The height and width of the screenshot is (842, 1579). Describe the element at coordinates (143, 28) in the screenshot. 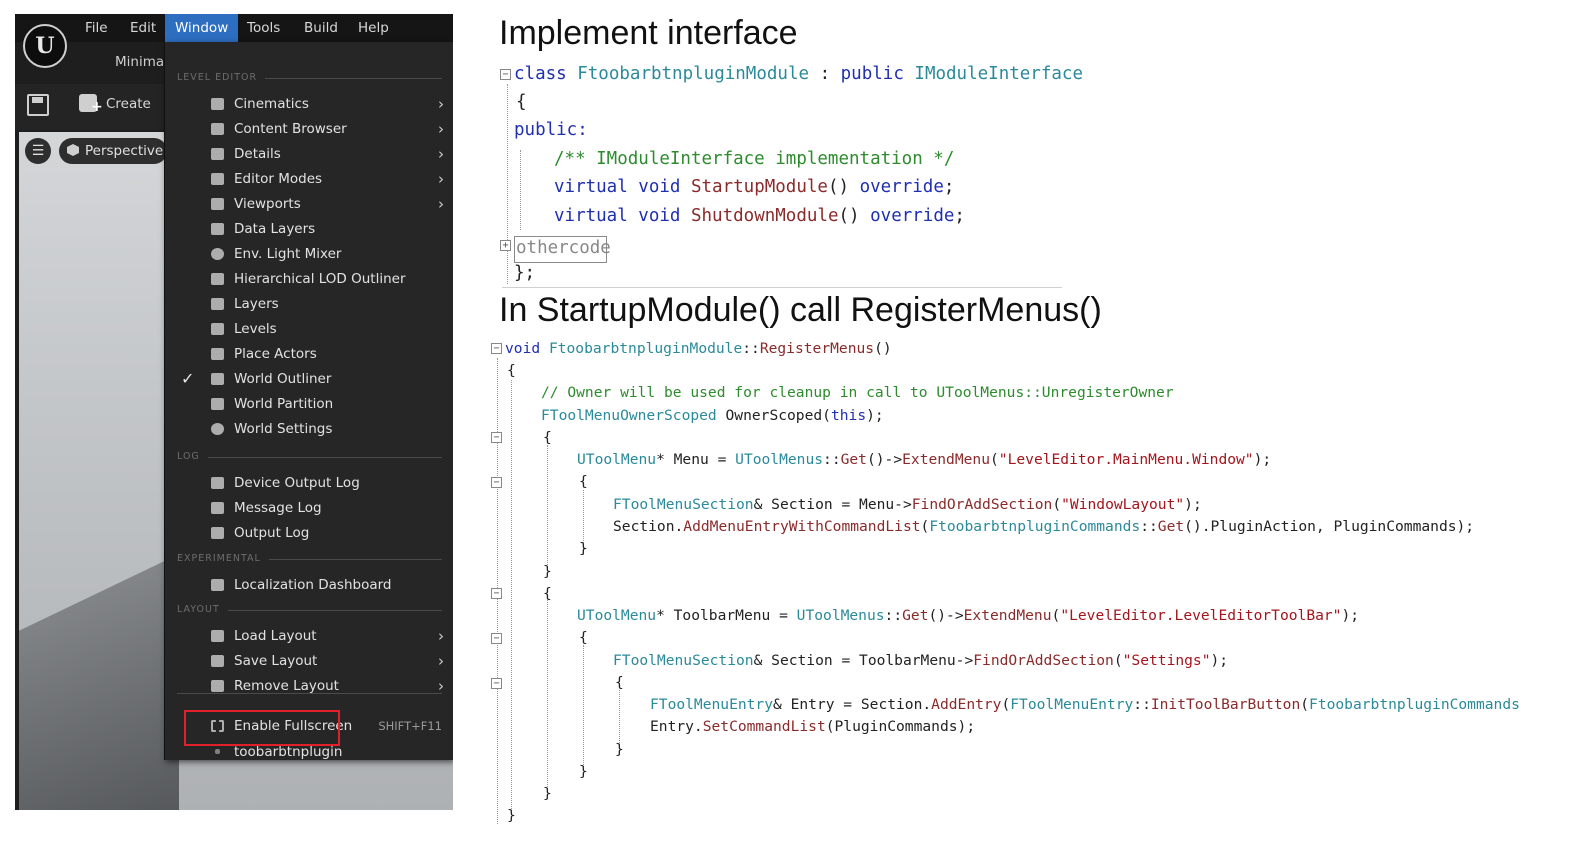

I see `menu-edit: Edit` at that location.